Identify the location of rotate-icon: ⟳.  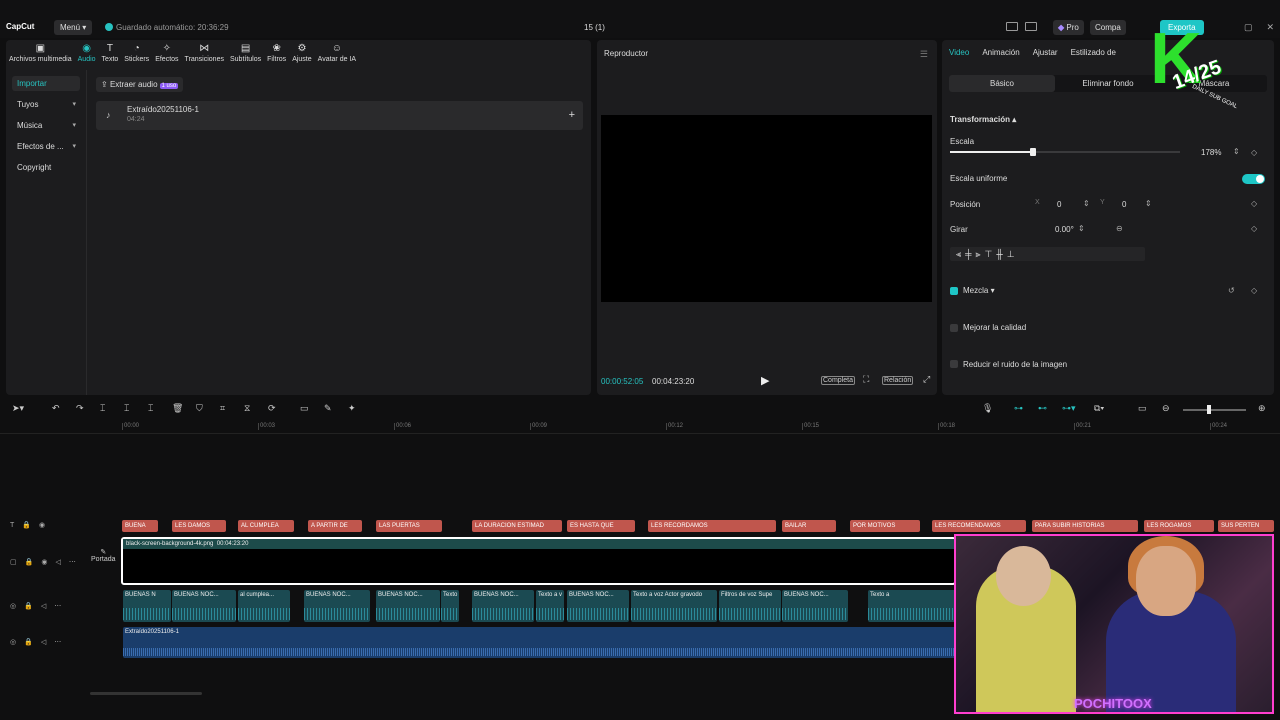
(272, 408).